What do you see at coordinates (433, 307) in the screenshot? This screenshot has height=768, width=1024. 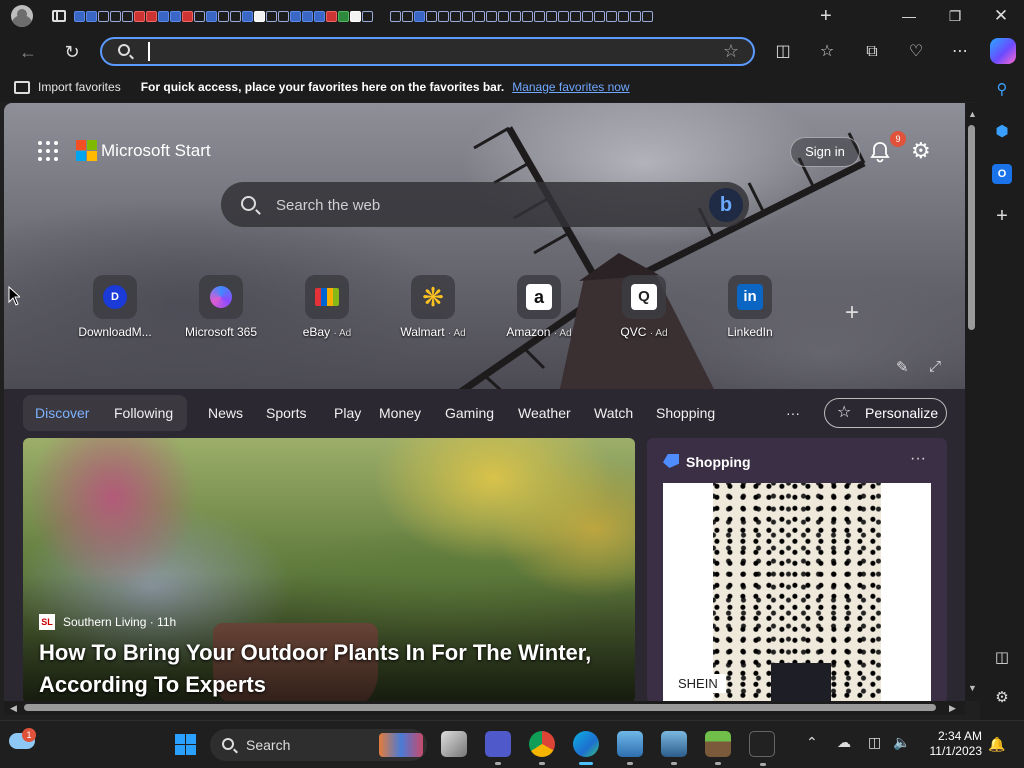 I see `quick-link-walmart: ❋ Walmart · Ad` at bounding box center [433, 307].